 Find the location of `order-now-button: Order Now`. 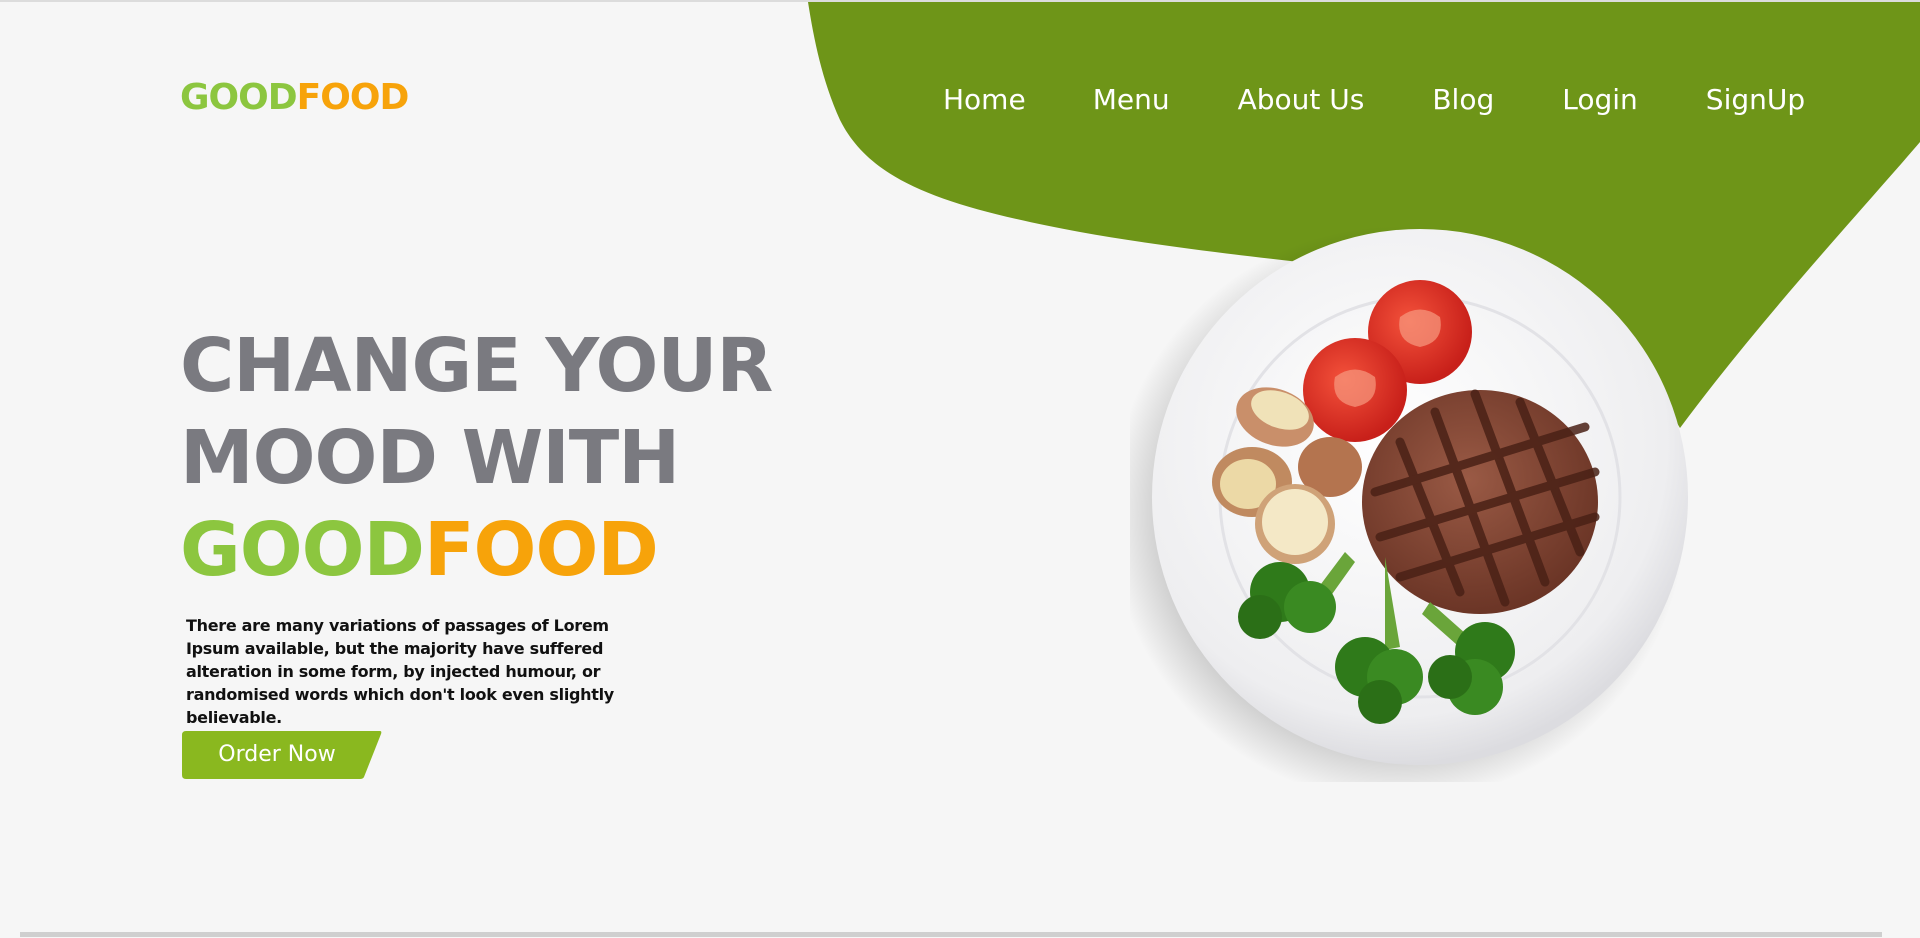

order-now-button: Order Now is located at coordinates (282, 755).